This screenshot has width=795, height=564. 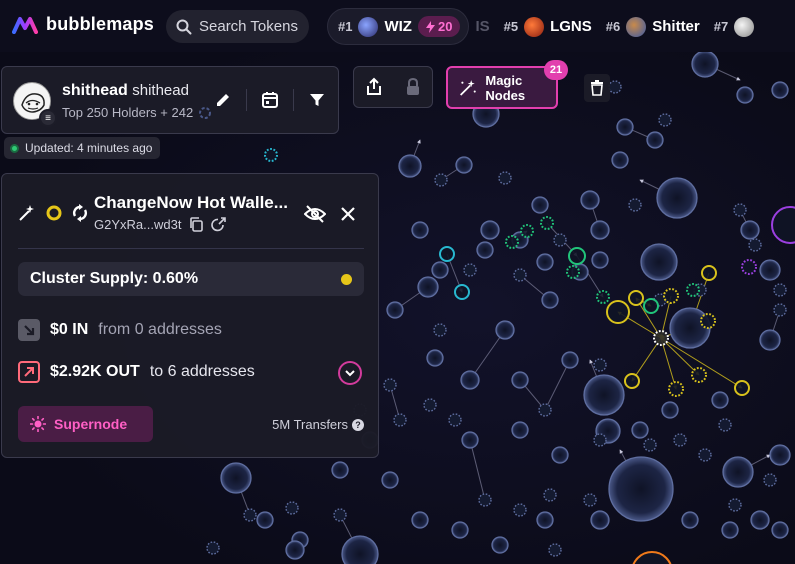 I want to click on token-7: #7, so click(x=734, y=26).